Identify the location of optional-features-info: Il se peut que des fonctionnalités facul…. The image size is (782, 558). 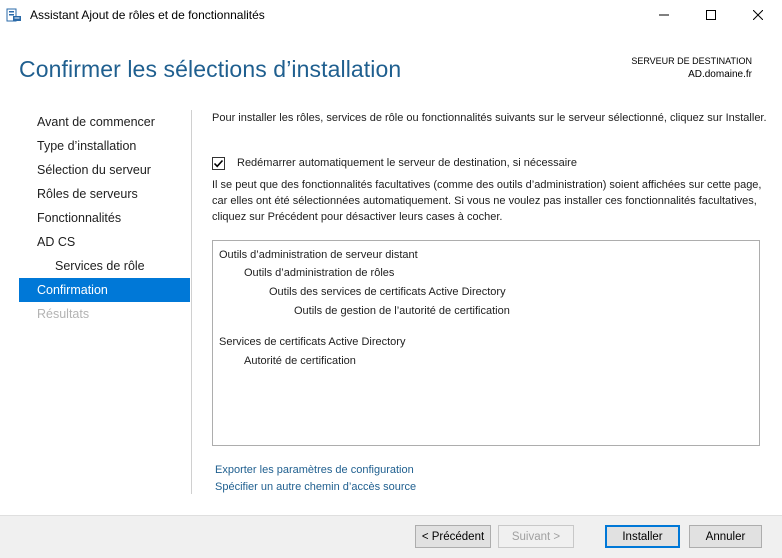
(487, 201).